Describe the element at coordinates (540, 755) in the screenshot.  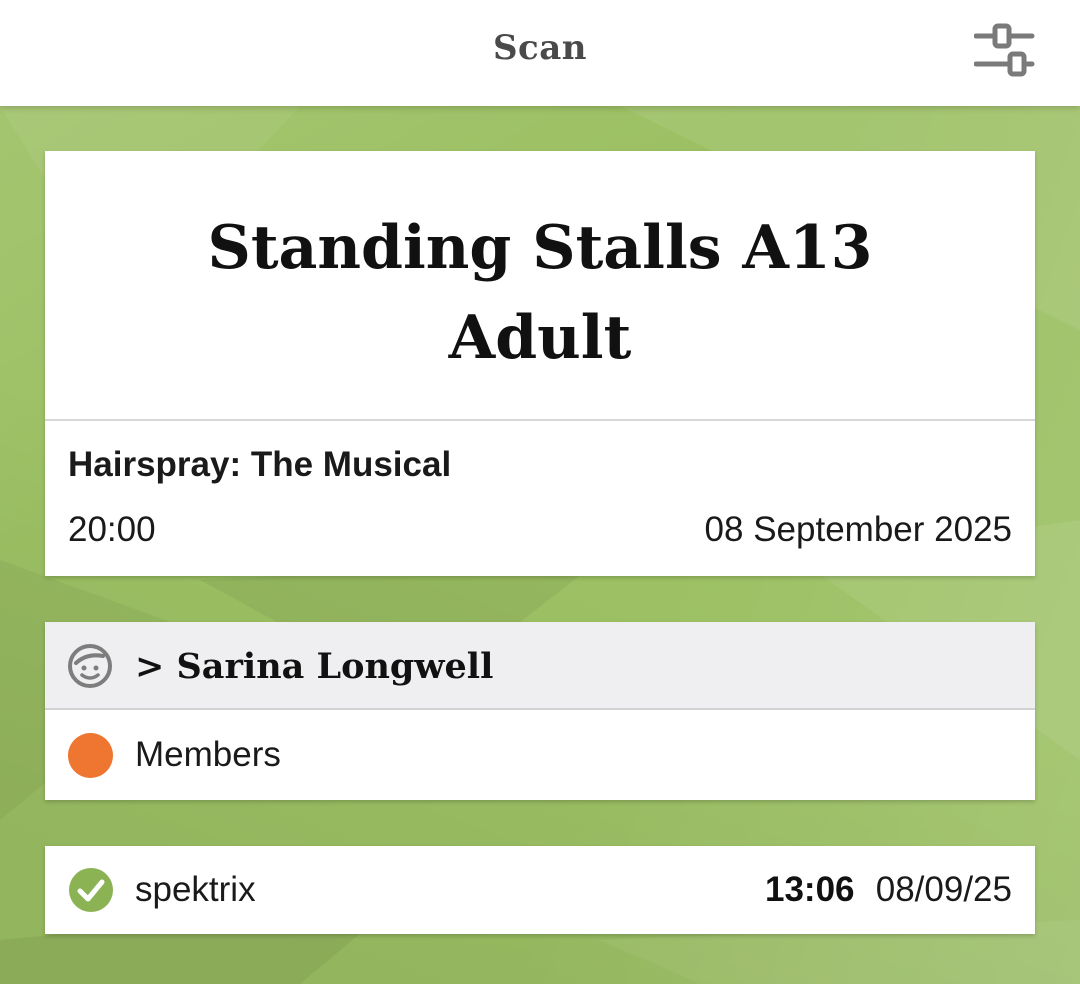
I see `membership-row: Members` at that location.